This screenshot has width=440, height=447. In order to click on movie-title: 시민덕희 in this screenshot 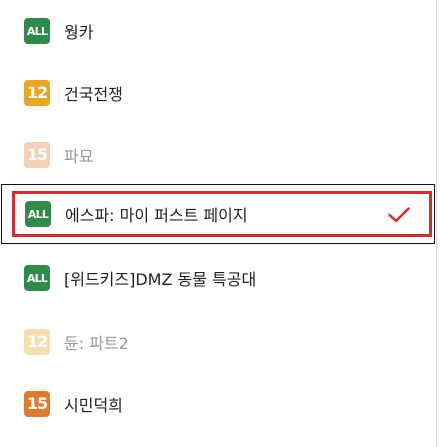, I will do `click(93, 405)`.